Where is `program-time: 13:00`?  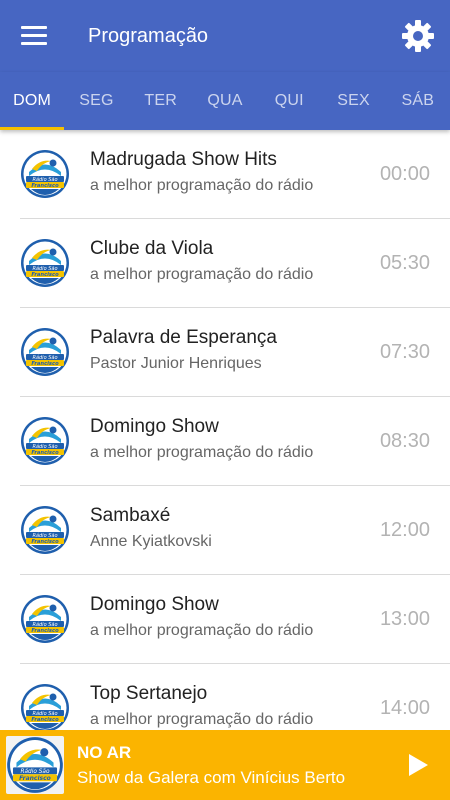 program-time: 13:00 is located at coordinates (404, 619).